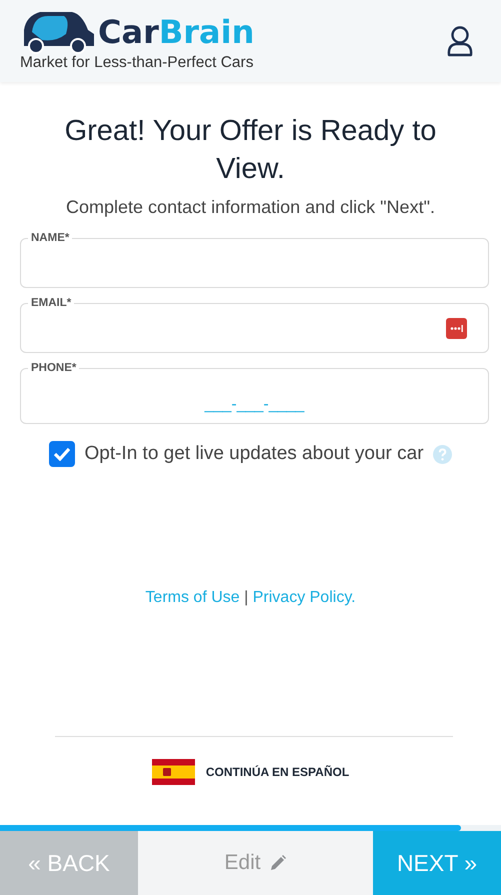 This screenshot has width=501, height=895. What do you see at coordinates (69, 863) in the screenshot?
I see `back-button: « BACK` at bounding box center [69, 863].